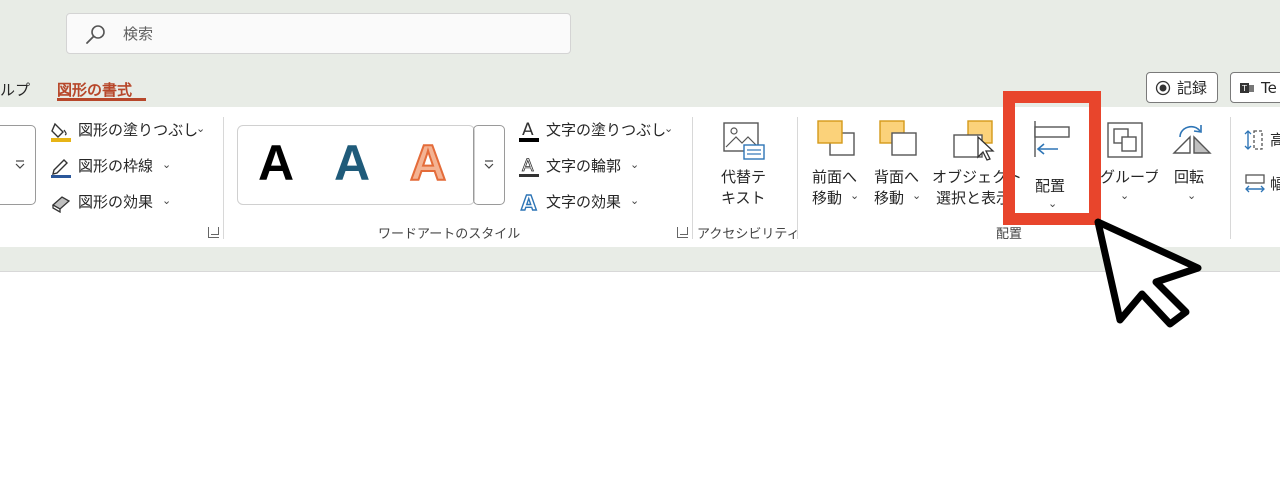 This screenshot has height=488, width=1280. I want to click on rotate-icon, so click(1192, 139).